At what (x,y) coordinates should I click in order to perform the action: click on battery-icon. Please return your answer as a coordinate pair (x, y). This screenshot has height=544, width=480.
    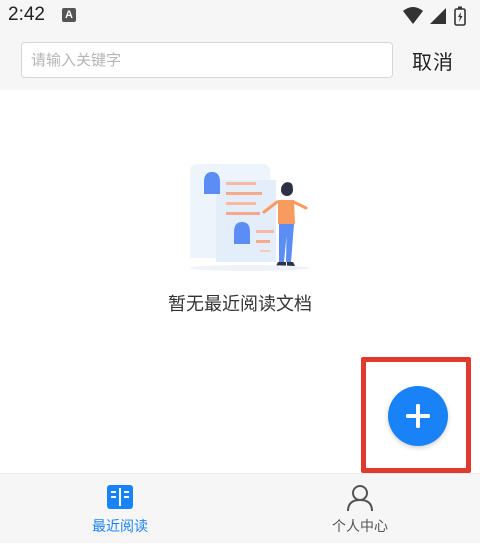
    Looking at the image, I should click on (460, 16).